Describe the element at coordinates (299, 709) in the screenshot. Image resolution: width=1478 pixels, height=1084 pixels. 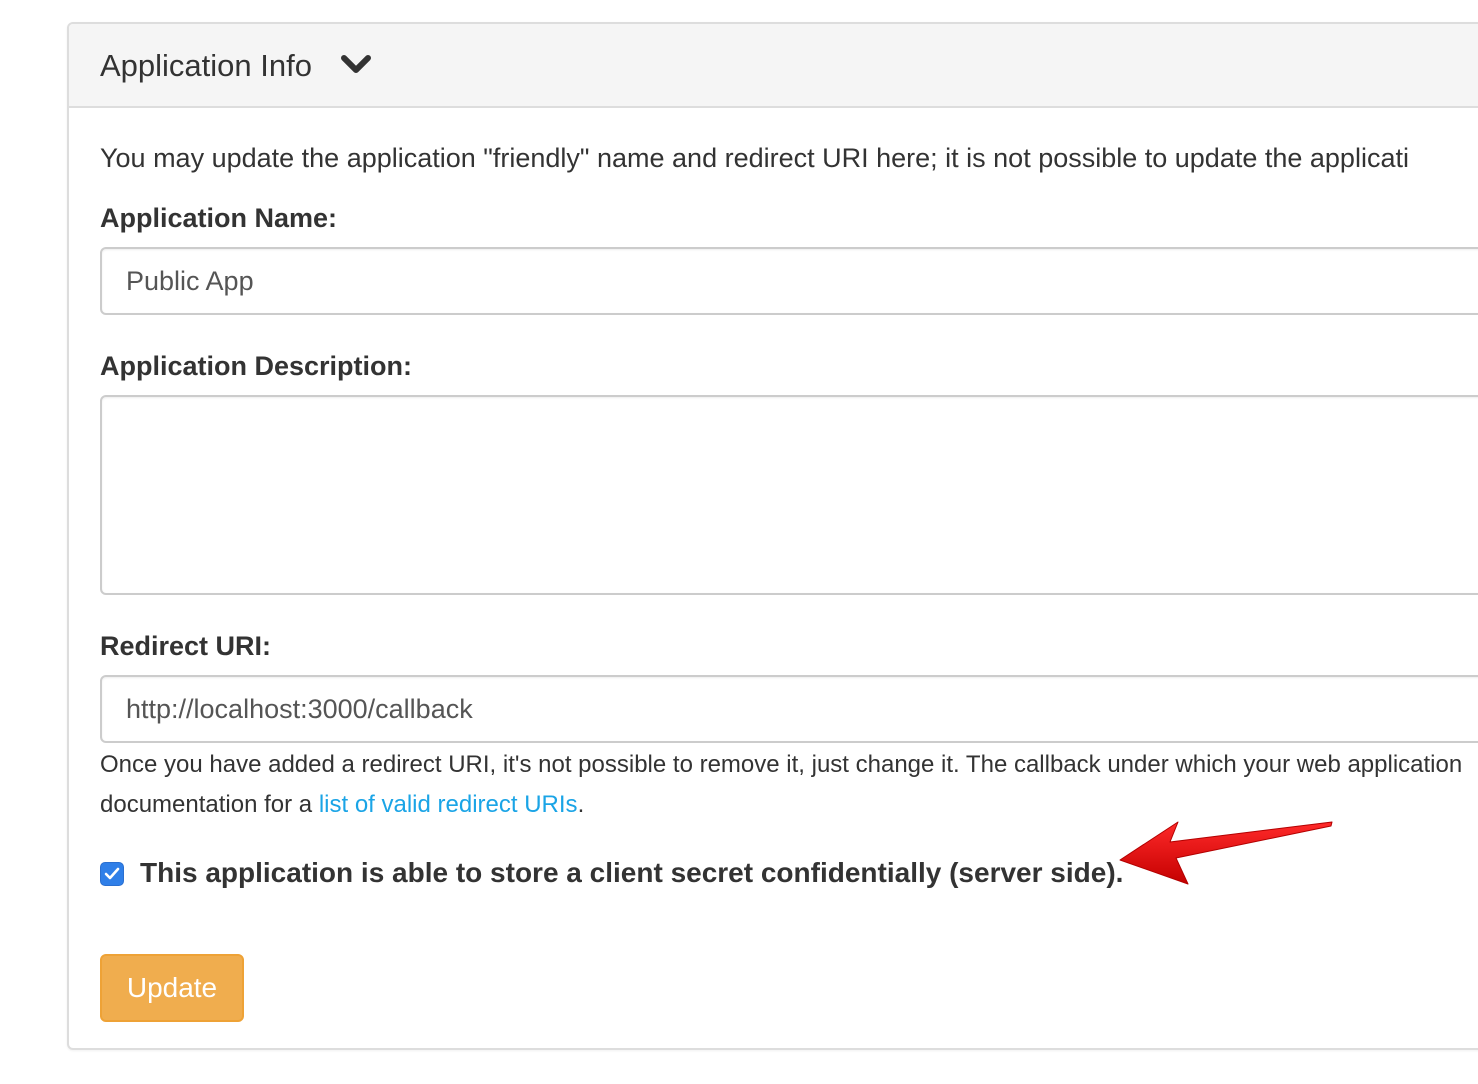
I see `redirect-uri-value: http://localhost:3000/callback` at that location.